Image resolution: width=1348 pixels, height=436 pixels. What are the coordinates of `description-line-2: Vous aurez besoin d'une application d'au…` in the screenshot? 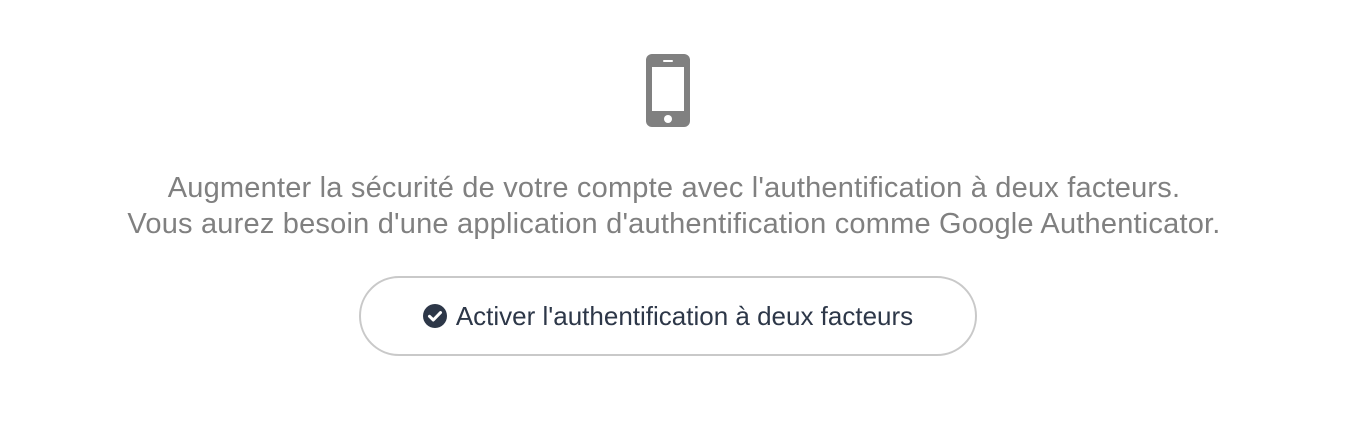 It's located at (674, 224).